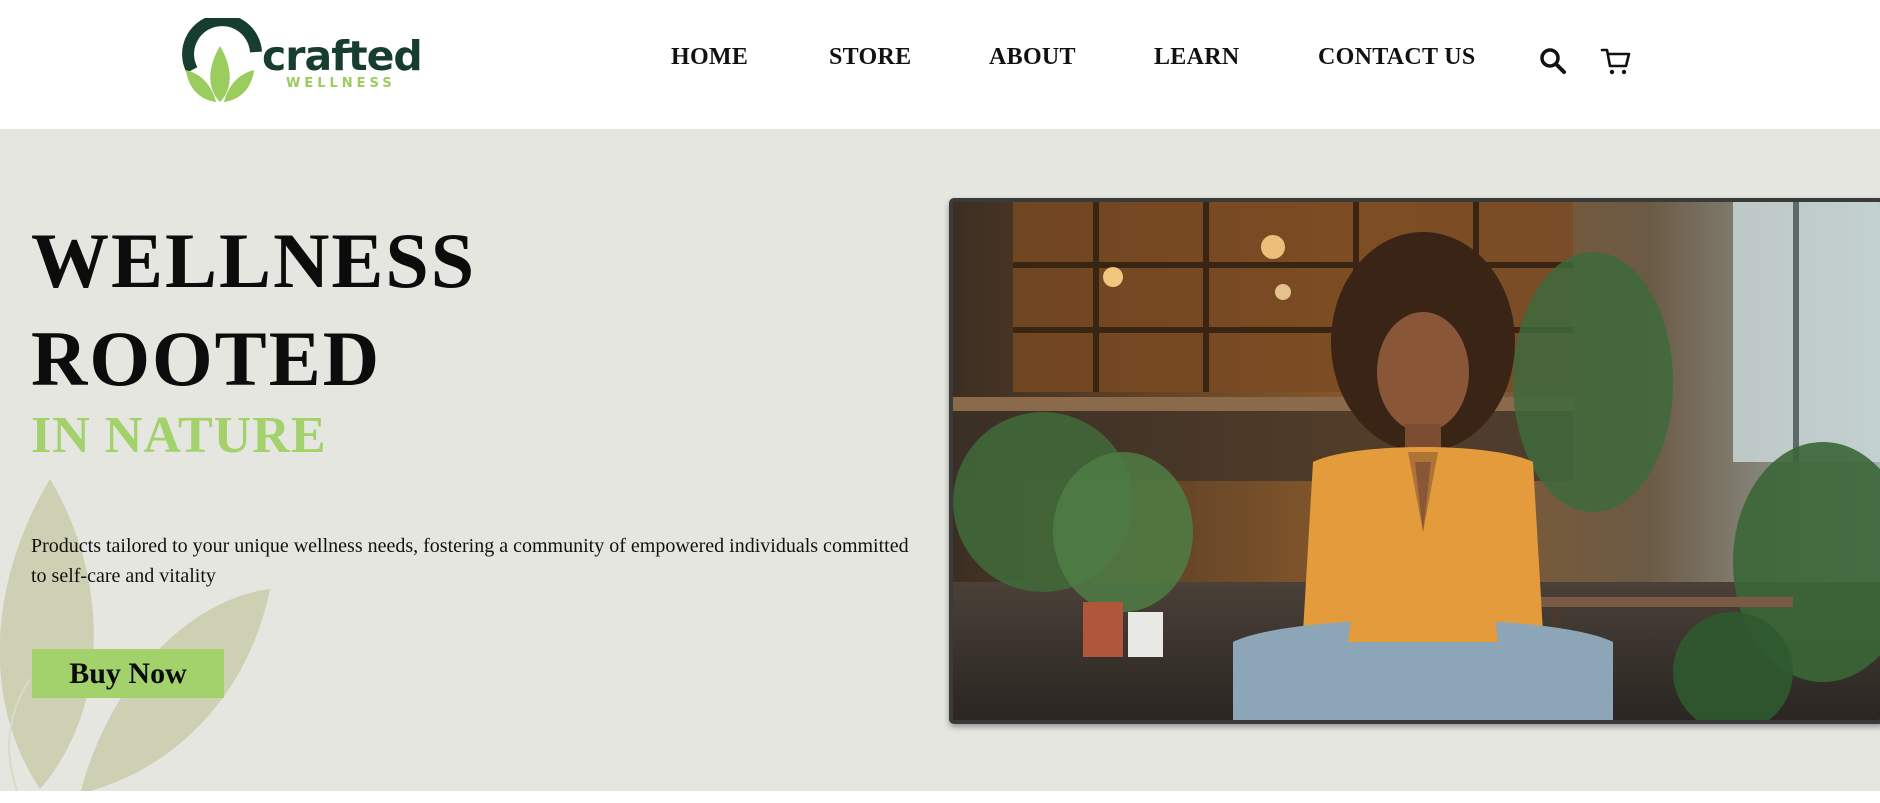 This screenshot has height=803, width=1880. Describe the element at coordinates (341, 83) in the screenshot. I see `logo-tagline: WELLNESS` at that location.